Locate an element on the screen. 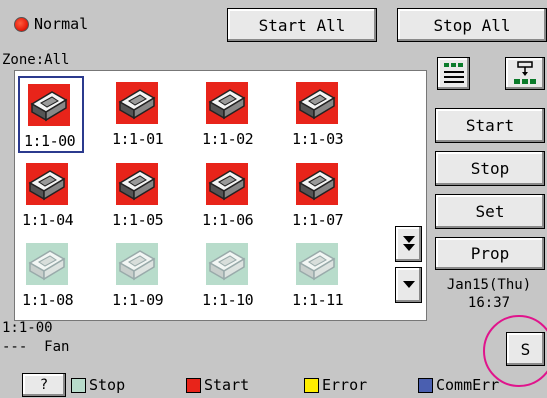  list-view-icon is located at coordinates (453, 72).